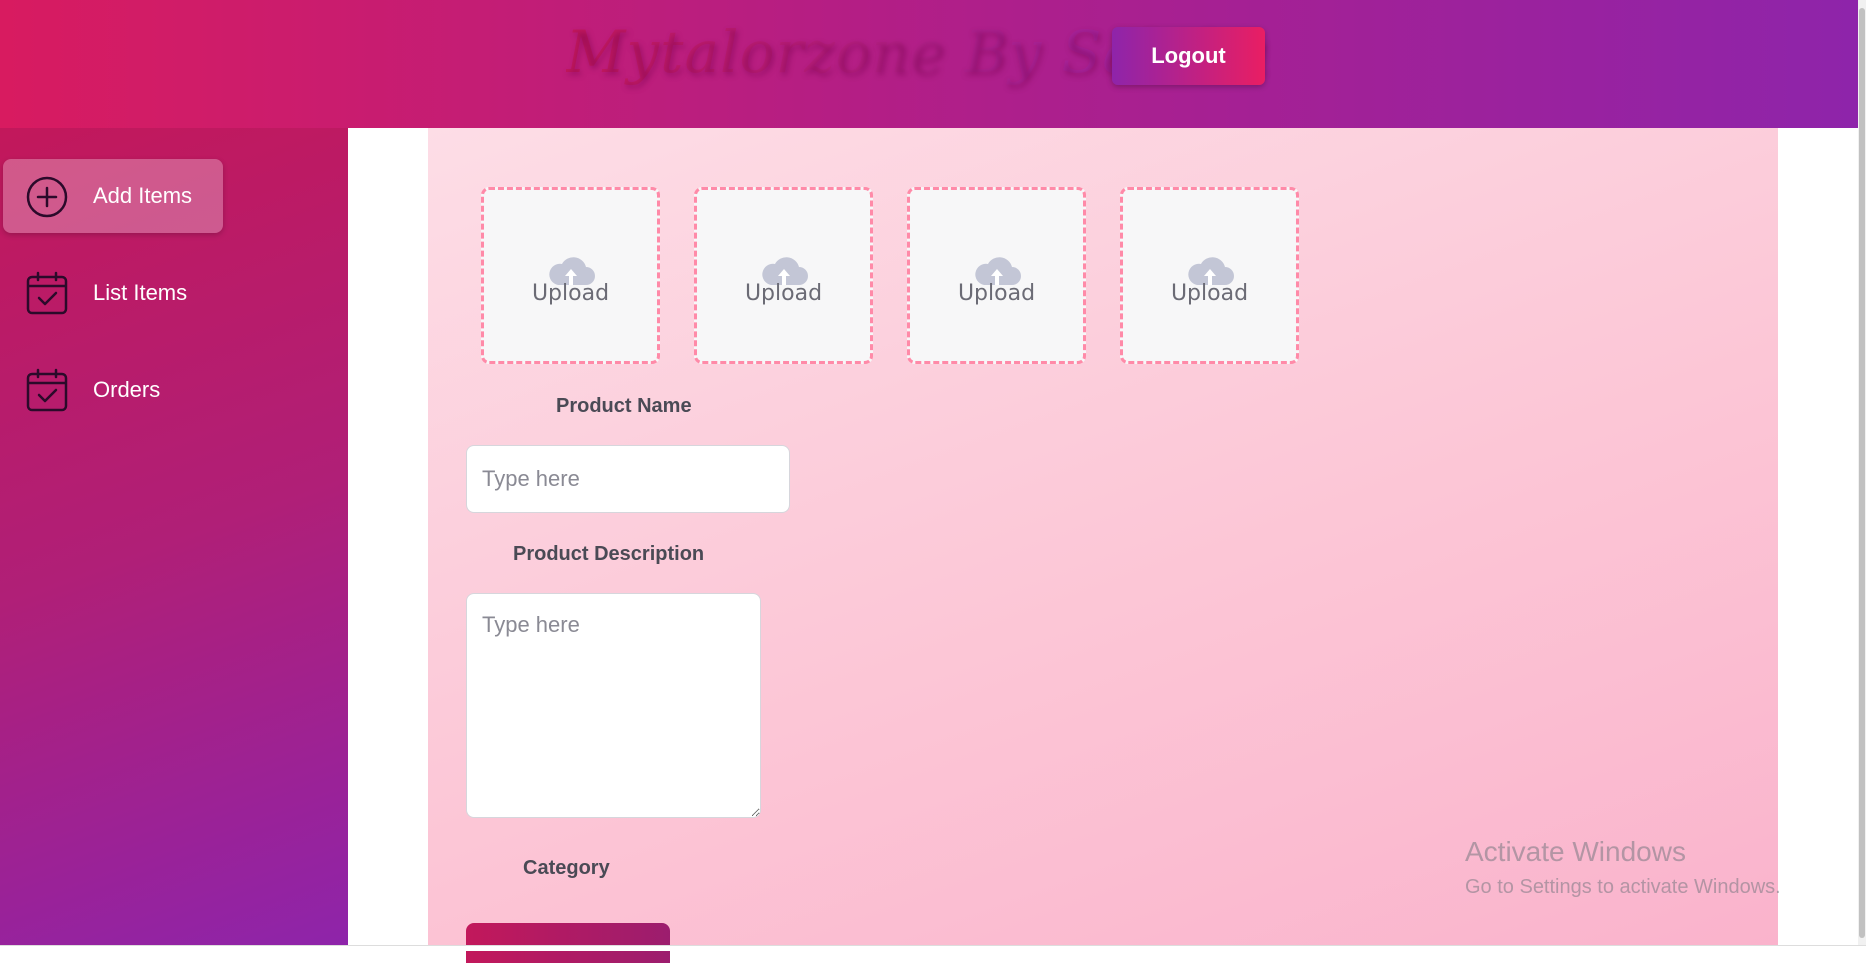 The width and height of the screenshot is (1866, 963). I want to click on sidebar-item-label: Orders, so click(127, 389).